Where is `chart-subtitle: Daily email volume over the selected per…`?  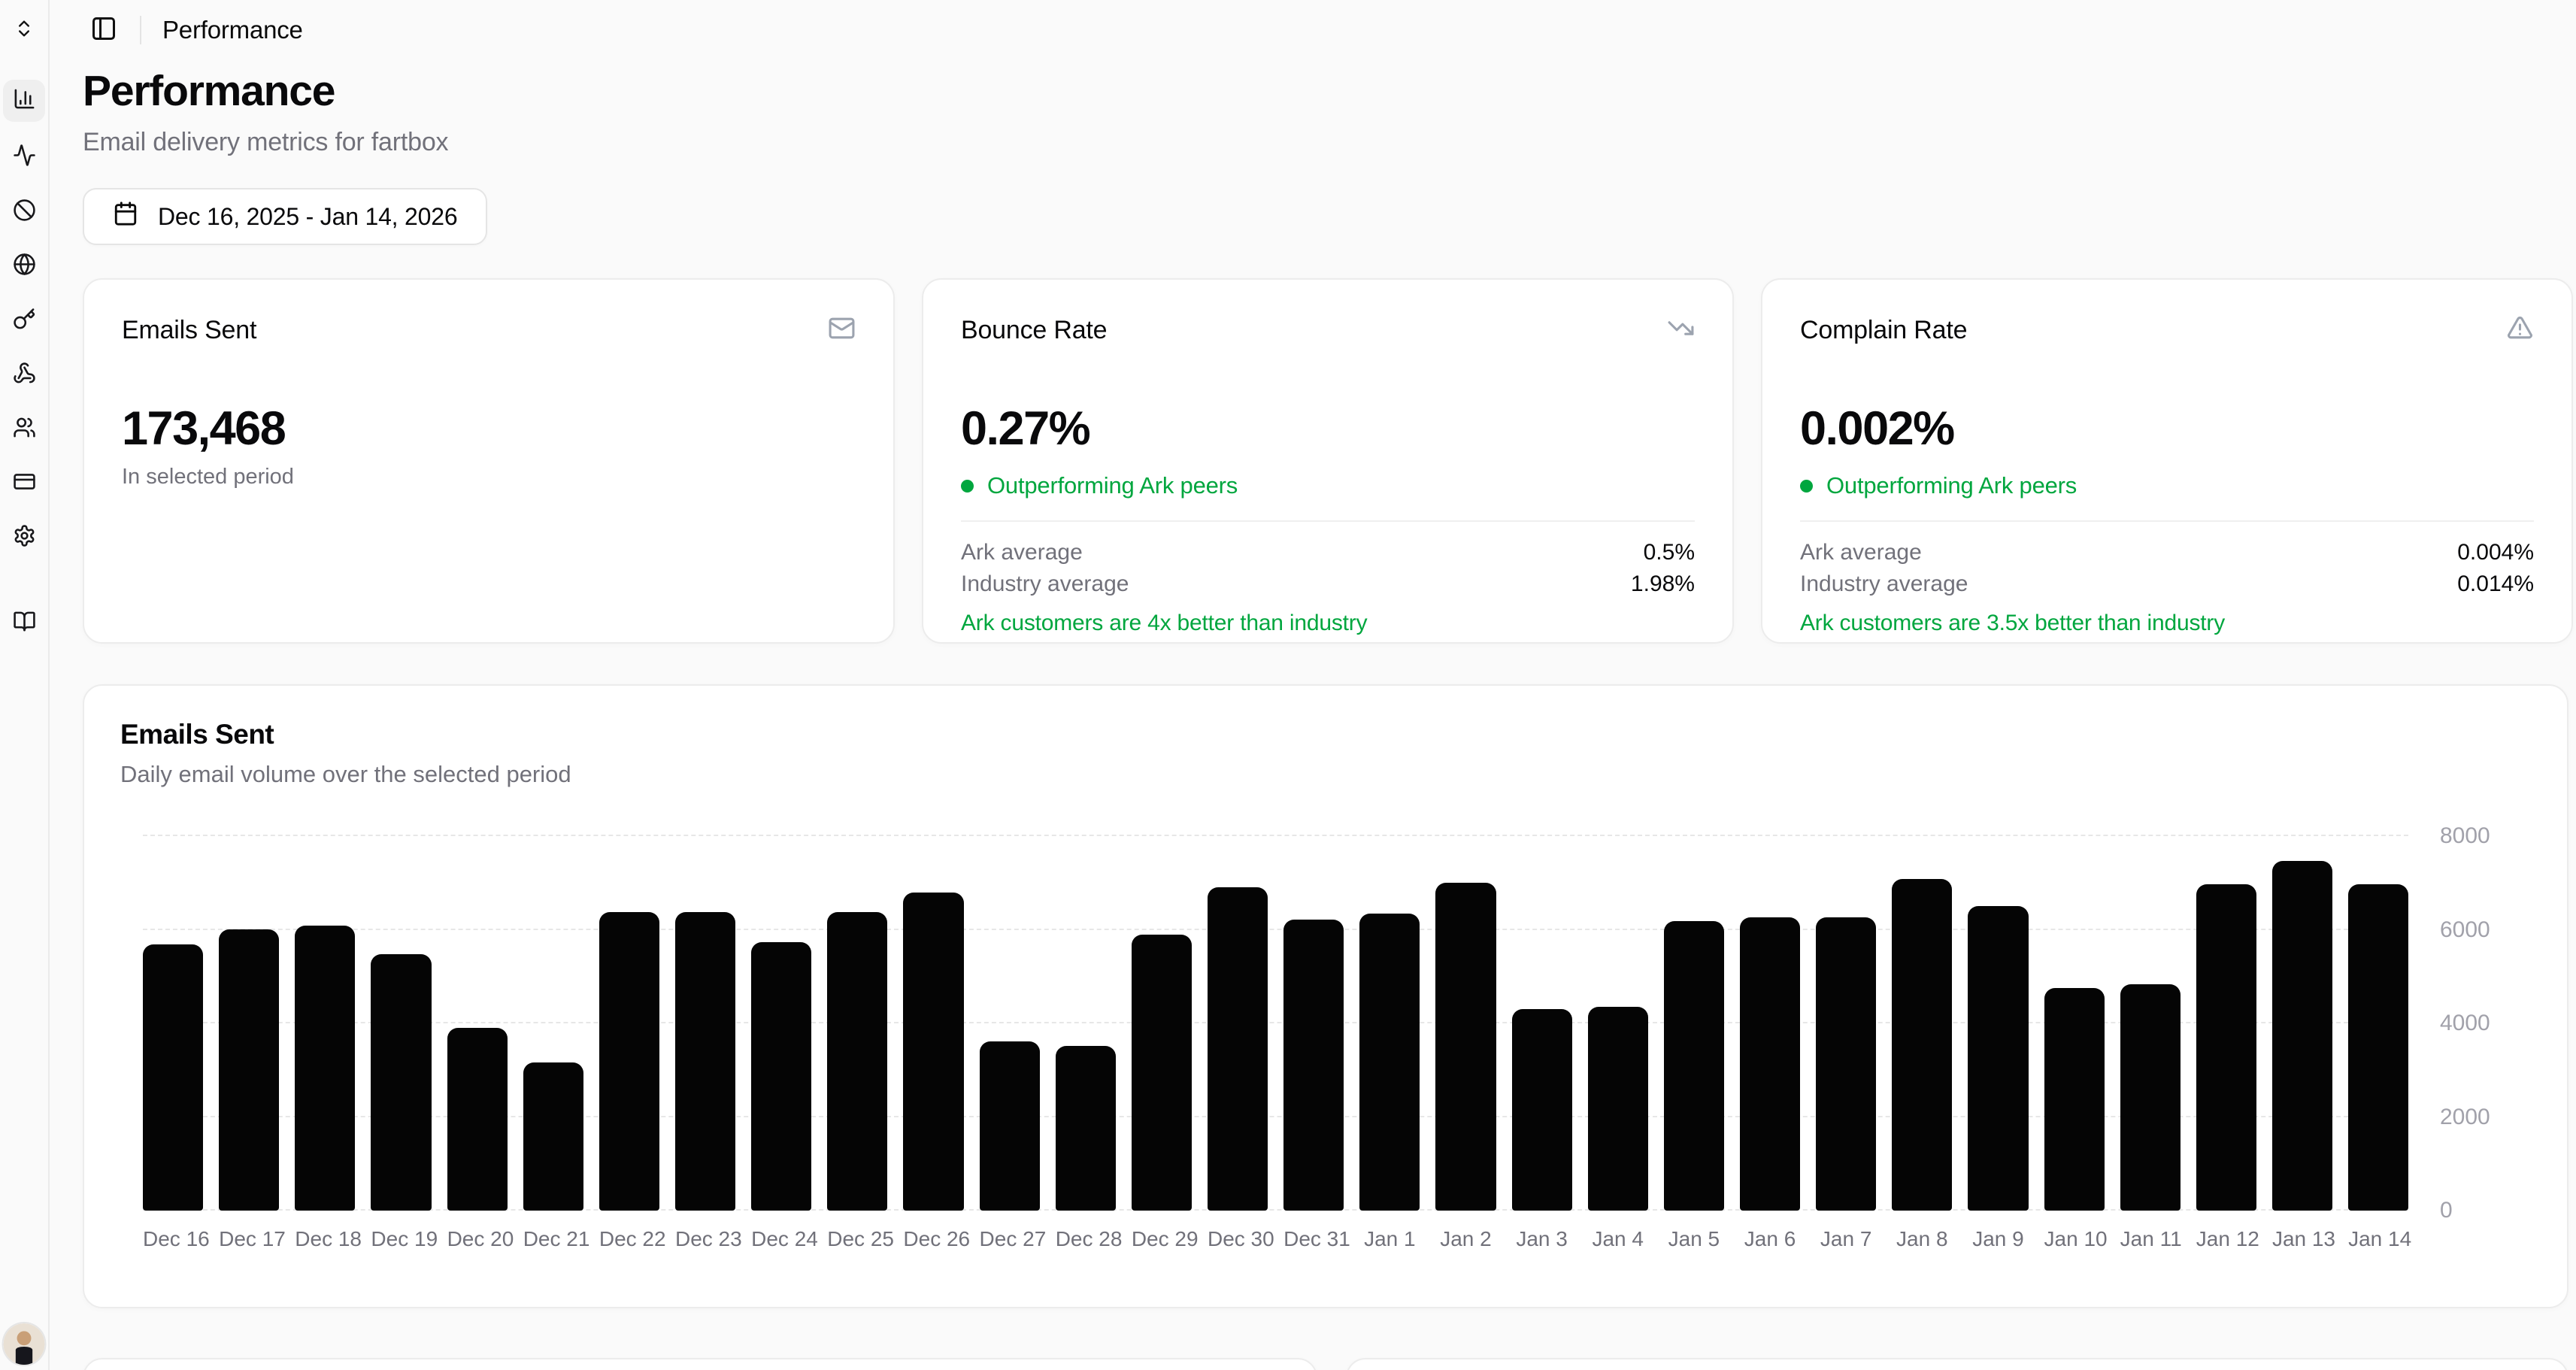
chart-subtitle: Daily email volume over the selected per… is located at coordinates (345, 774).